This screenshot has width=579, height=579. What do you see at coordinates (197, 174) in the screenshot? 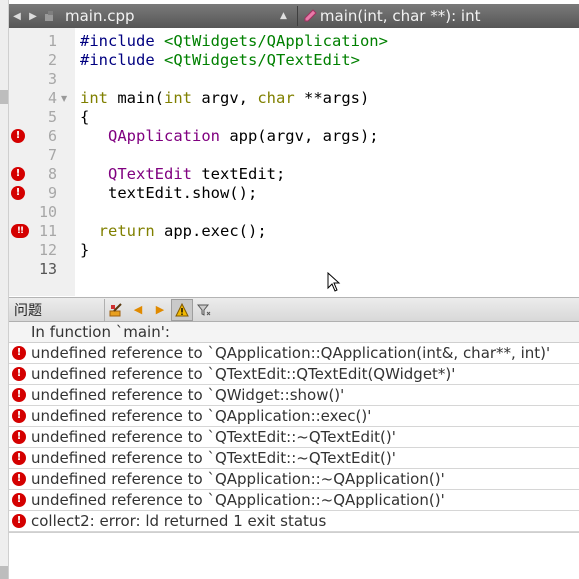
I see `code-text: QTextEdit textEdit;` at bounding box center [197, 174].